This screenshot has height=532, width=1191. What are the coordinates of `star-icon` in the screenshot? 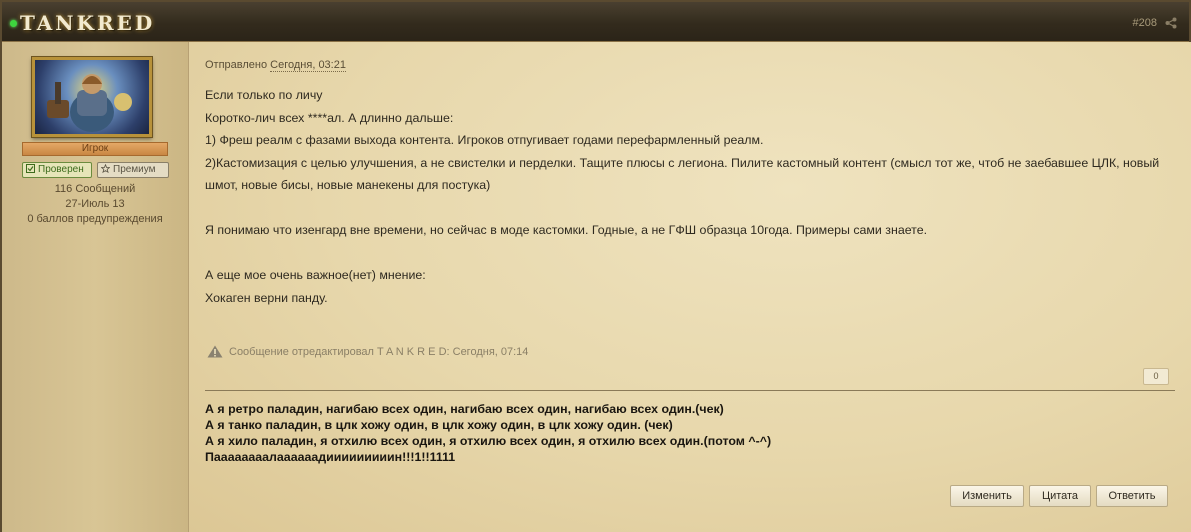 It's located at (105, 168).